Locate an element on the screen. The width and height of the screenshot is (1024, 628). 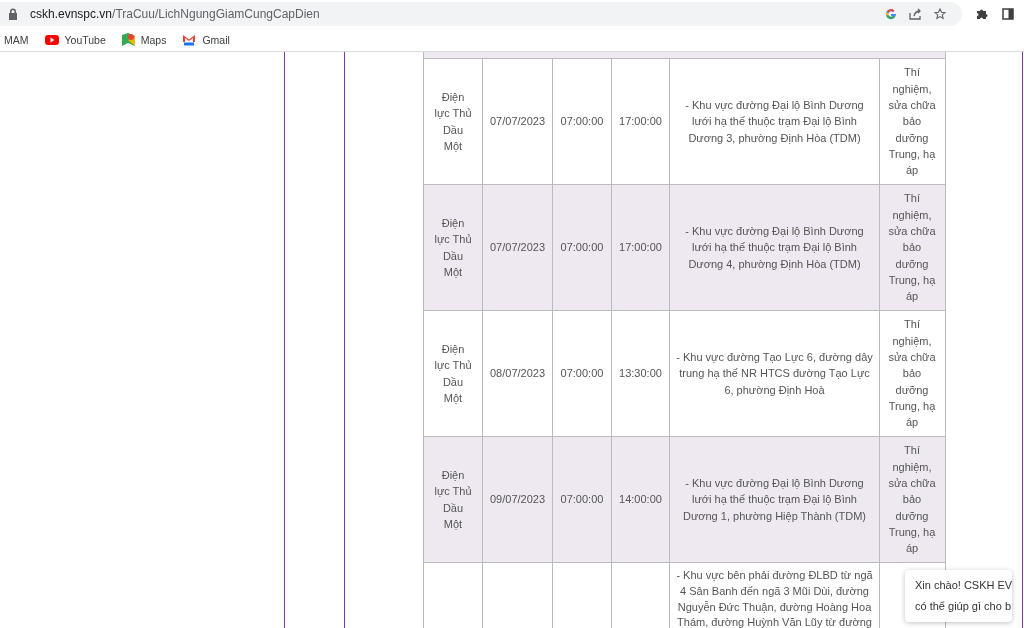
bookmark: MAM is located at coordinates (16, 39).